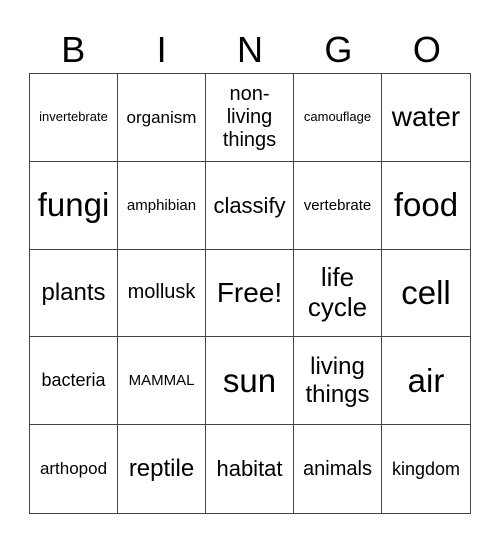  I want to click on bingo-cell: vertebrate, so click(338, 205).